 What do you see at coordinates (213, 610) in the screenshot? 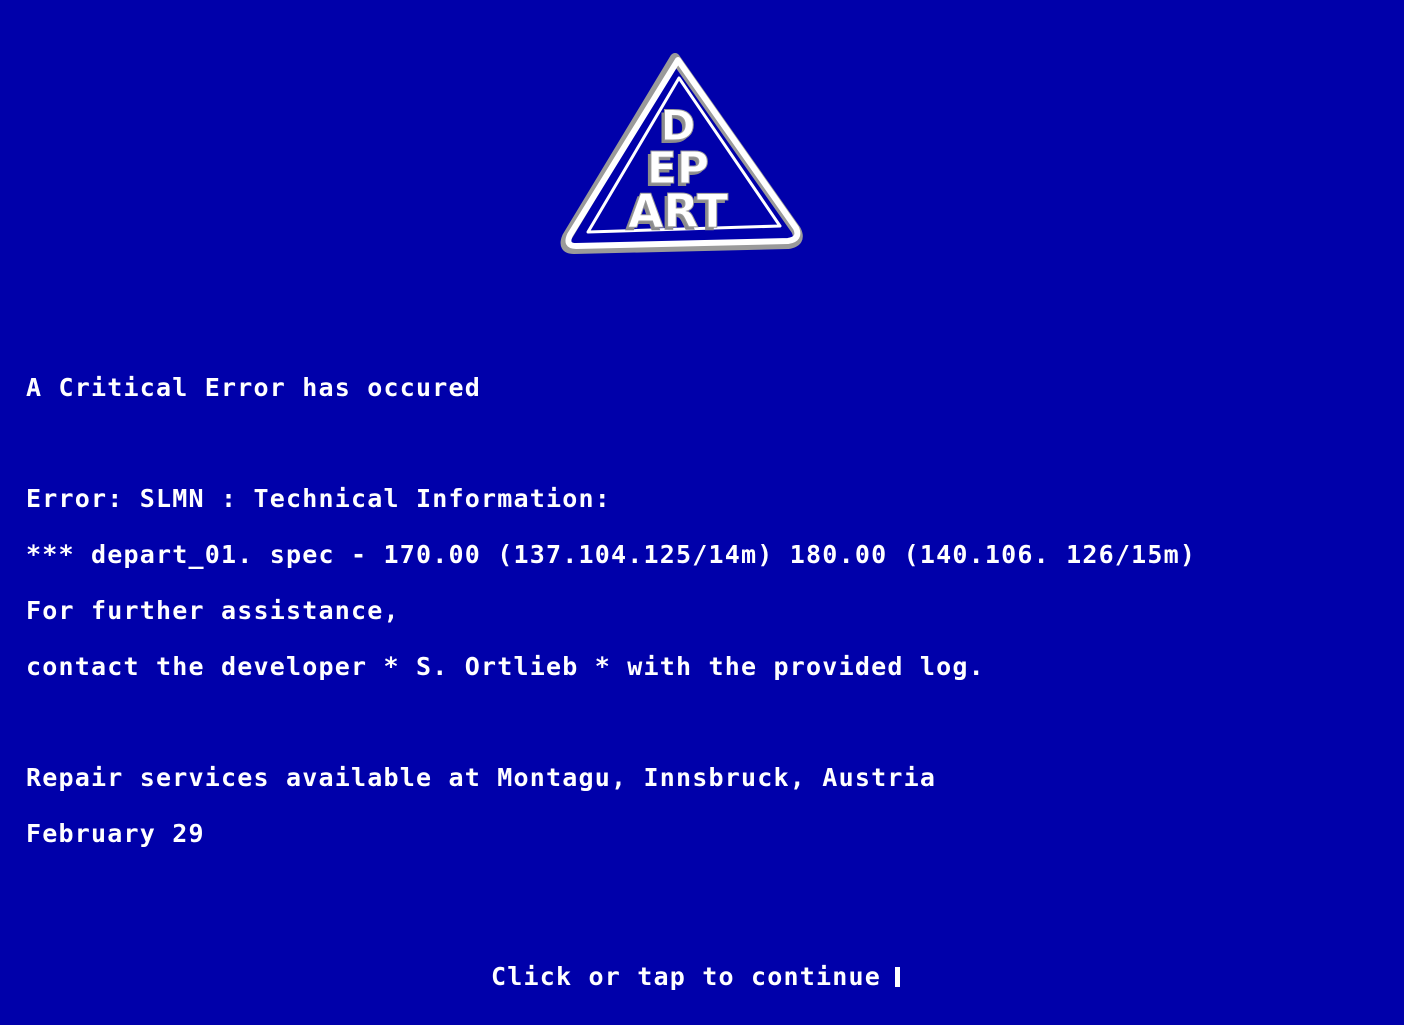
I see `assistance-line: For further assistance,` at bounding box center [213, 610].